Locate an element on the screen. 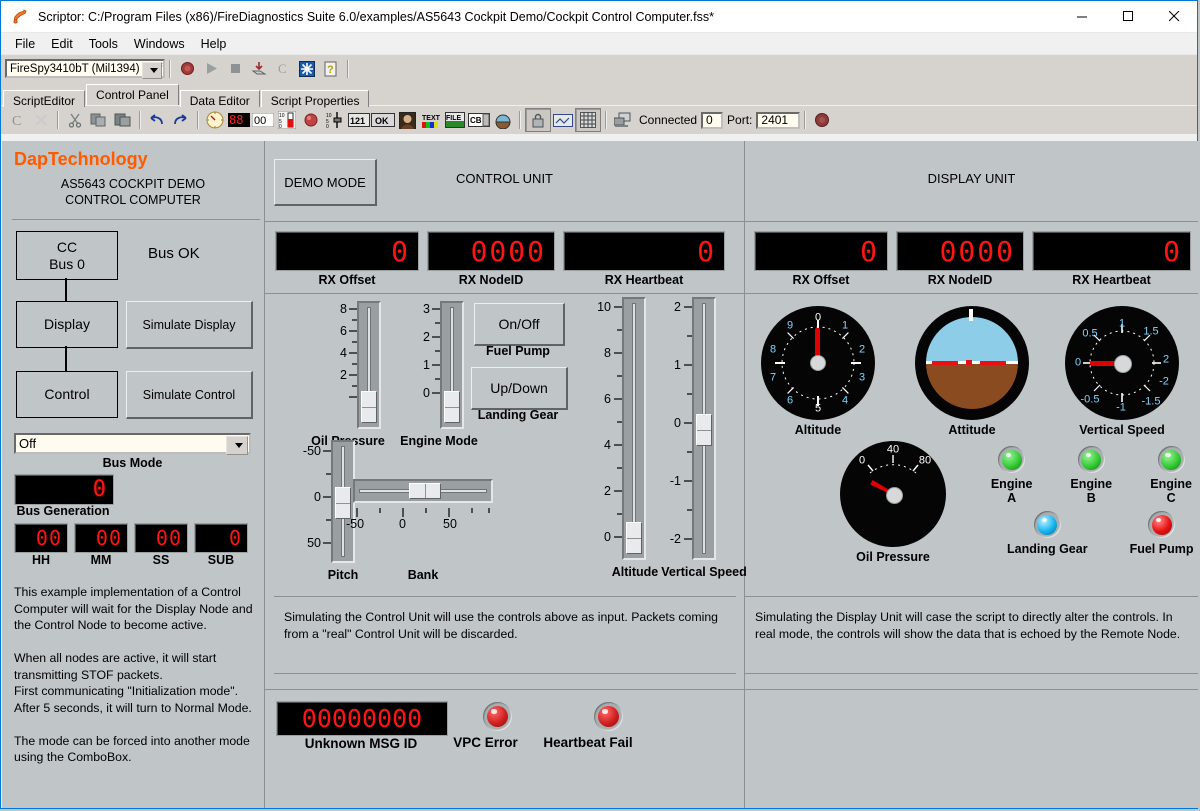 The height and width of the screenshot is (811, 1200). fuel-pump-button: On/Off is located at coordinates (519, 324).